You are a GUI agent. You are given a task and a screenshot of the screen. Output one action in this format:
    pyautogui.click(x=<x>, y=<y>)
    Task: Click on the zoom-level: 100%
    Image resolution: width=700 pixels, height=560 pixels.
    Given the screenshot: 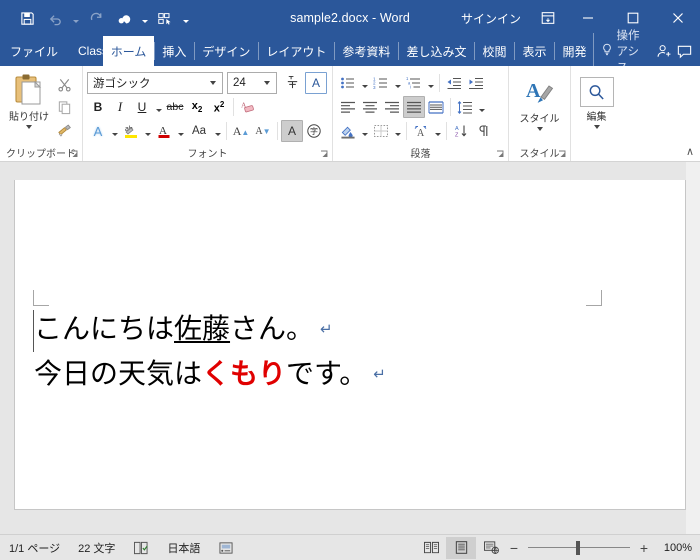 What is the action you would take?
    pyautogui.click(x=672, y=548)
    